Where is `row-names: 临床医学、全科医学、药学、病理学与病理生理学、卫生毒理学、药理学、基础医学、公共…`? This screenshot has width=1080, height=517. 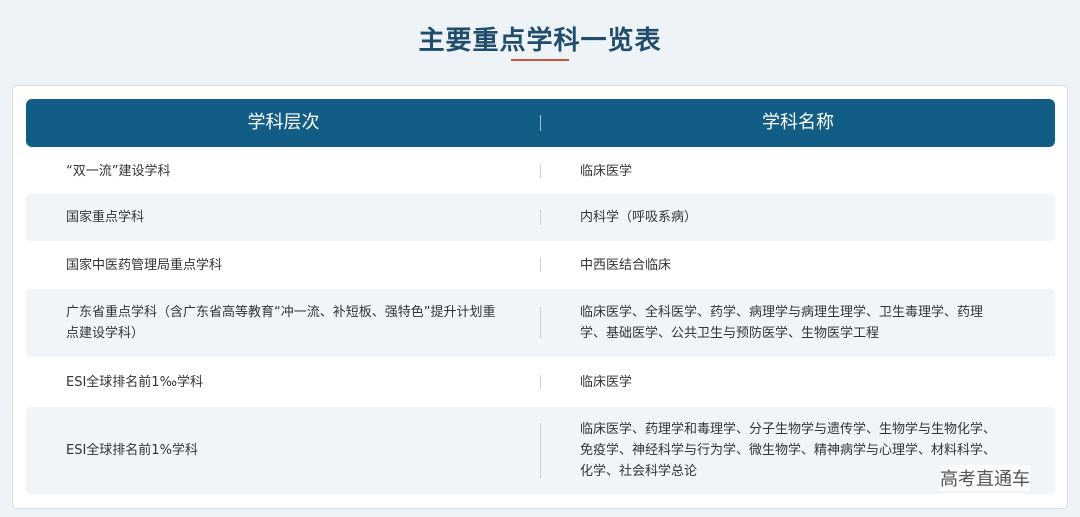 row-names: 临床医学、全科医学、药学、病理学与病理生理学、卫生毒理学、药理学、基础医学、公共… is located at coordinates (782, 323).